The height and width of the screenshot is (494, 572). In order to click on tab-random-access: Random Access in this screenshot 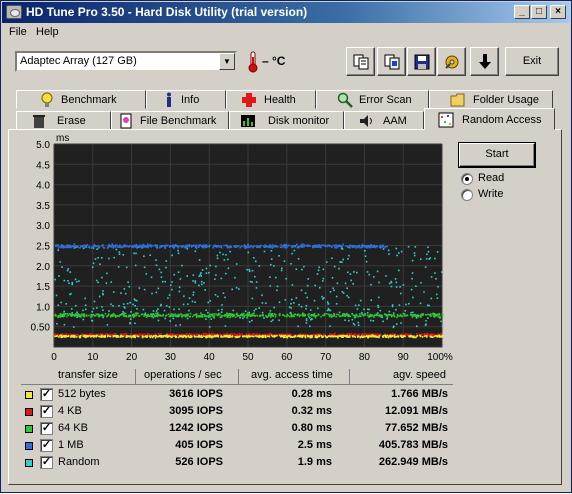, I will do `click(489, 119)`.